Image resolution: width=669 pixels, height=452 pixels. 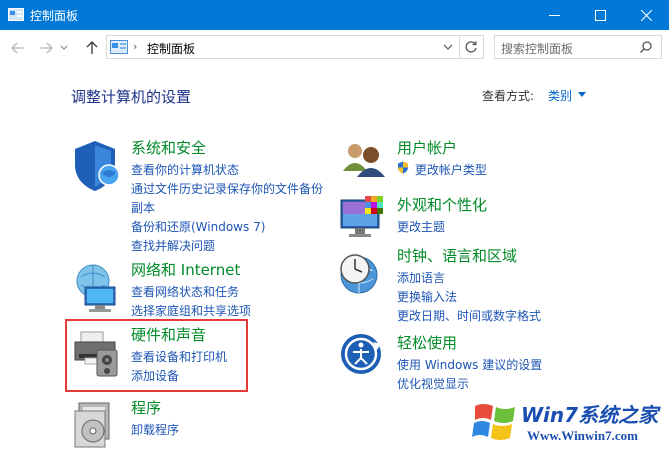 I want to click on minimize-button, so click(x=554, y=15).